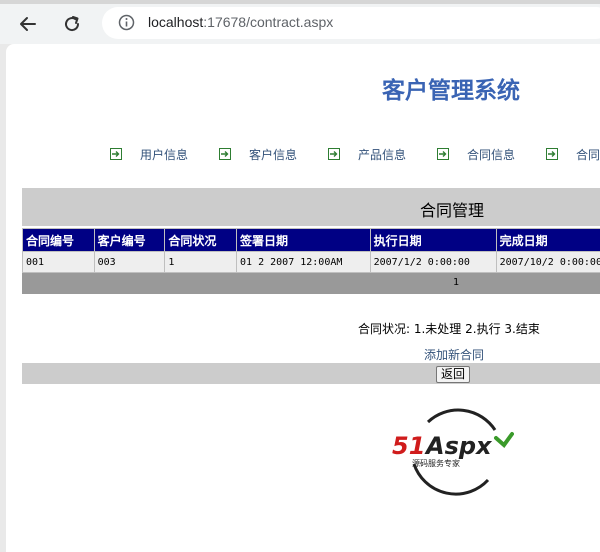 The width and height of the screenshot is (600, 552). Describe the element at coordinates (176, 22) in the screenshot. I see `url-host: localhost` at that location.